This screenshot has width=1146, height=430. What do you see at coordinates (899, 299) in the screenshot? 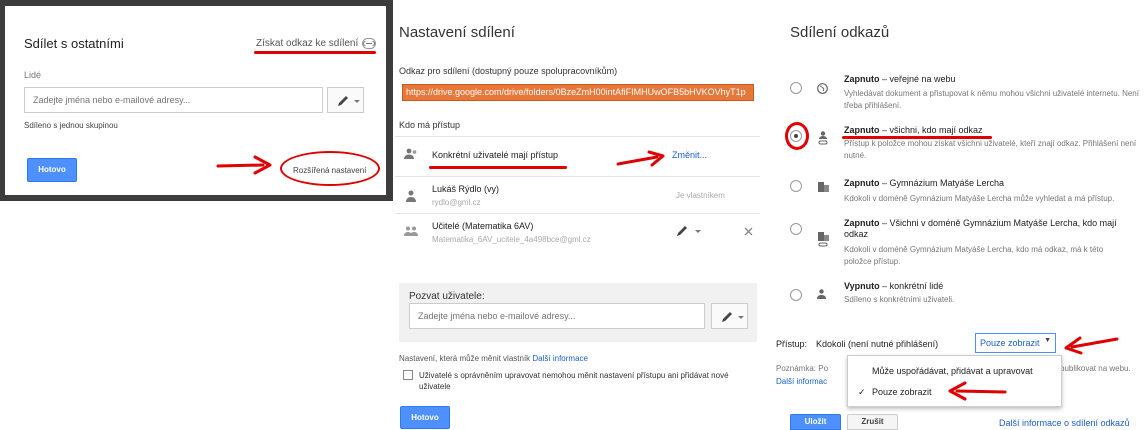
I see `option-description: Sdíleno s konkrétními uživateli.` at bounding box center [899, 299].